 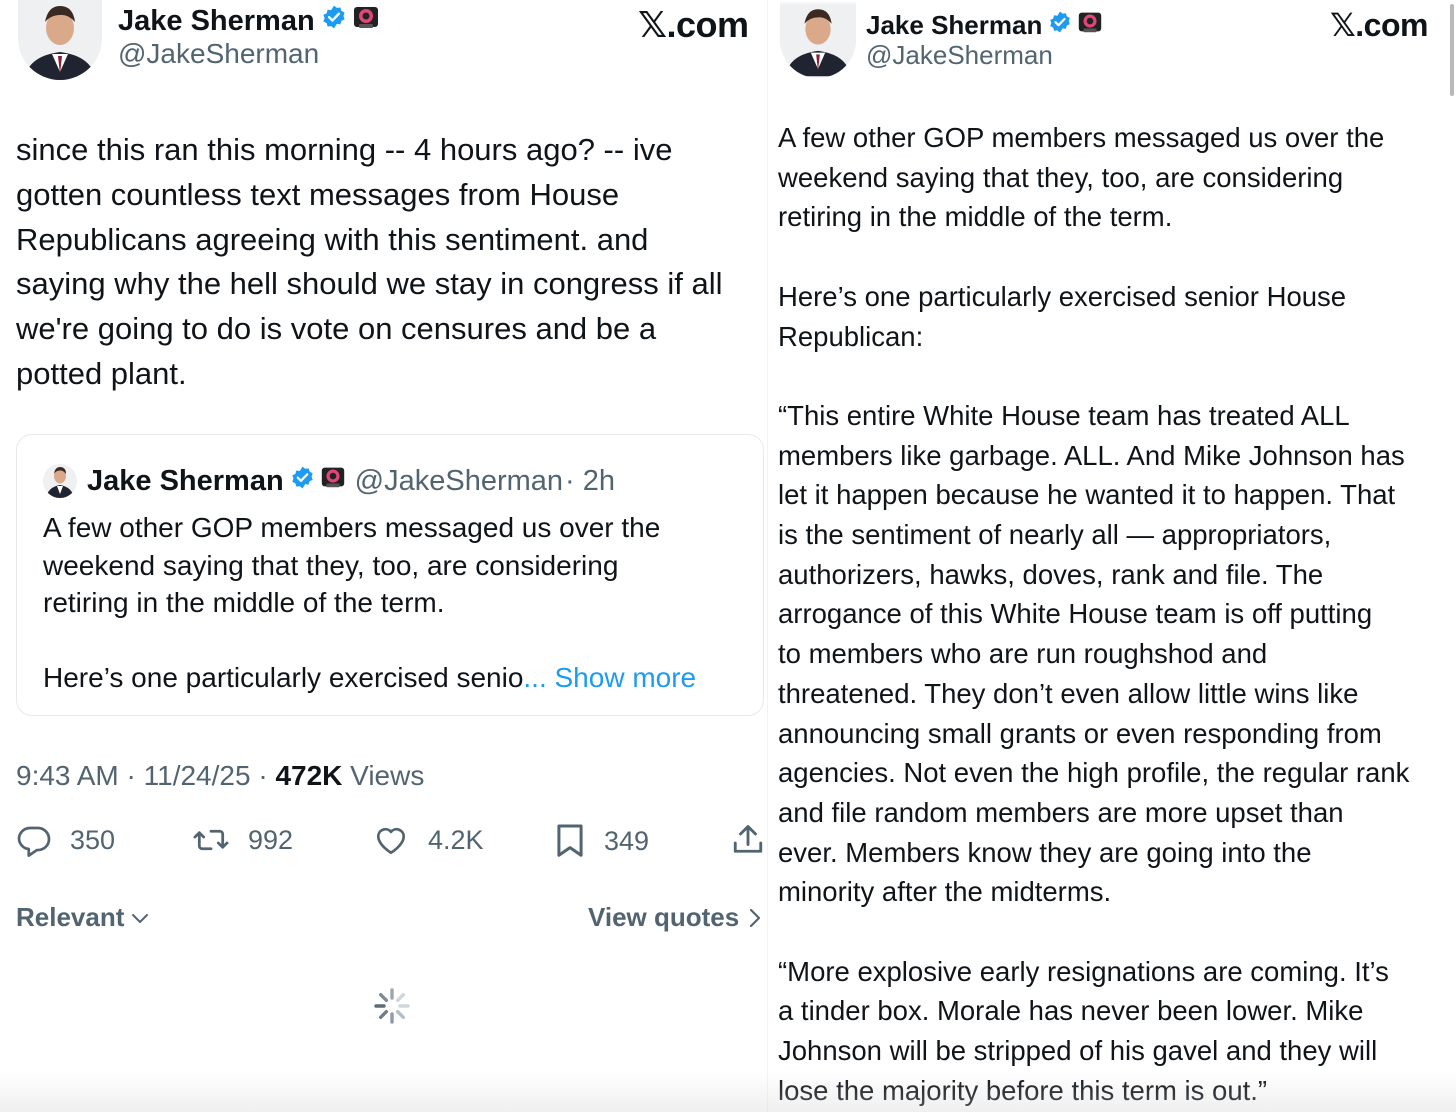 I want to click on reply-sort-dropdown: Relevant, so click(x=83, y=917).